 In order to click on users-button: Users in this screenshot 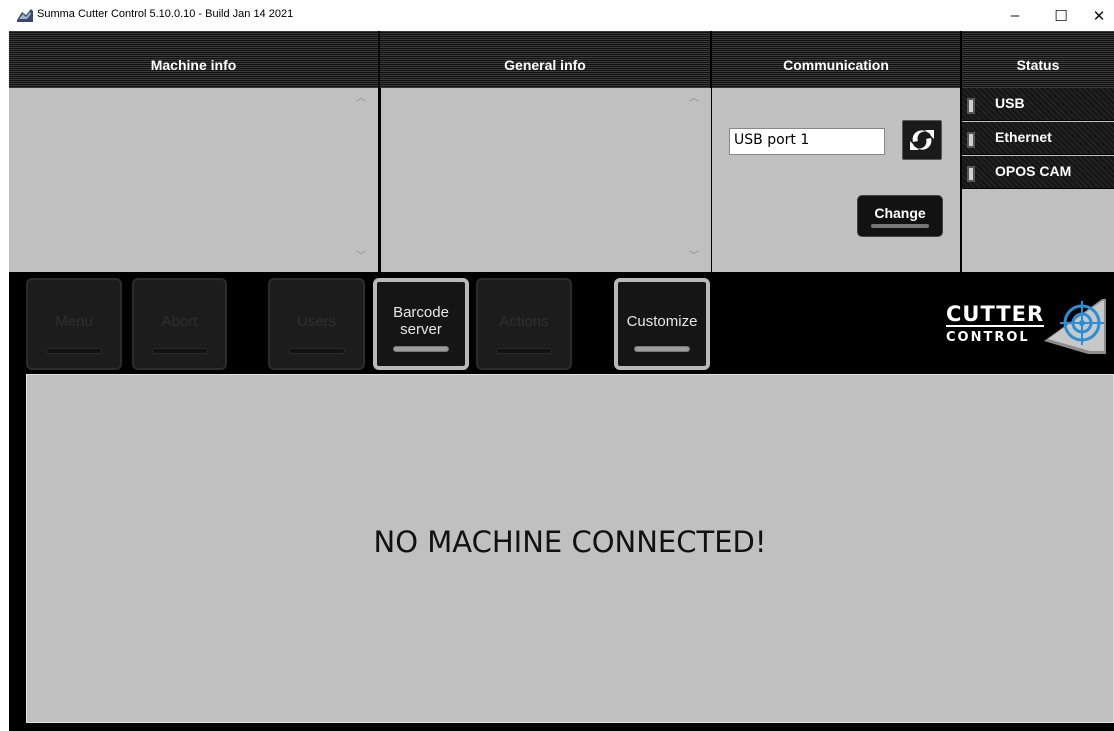, I will do `click(316, 324)`.